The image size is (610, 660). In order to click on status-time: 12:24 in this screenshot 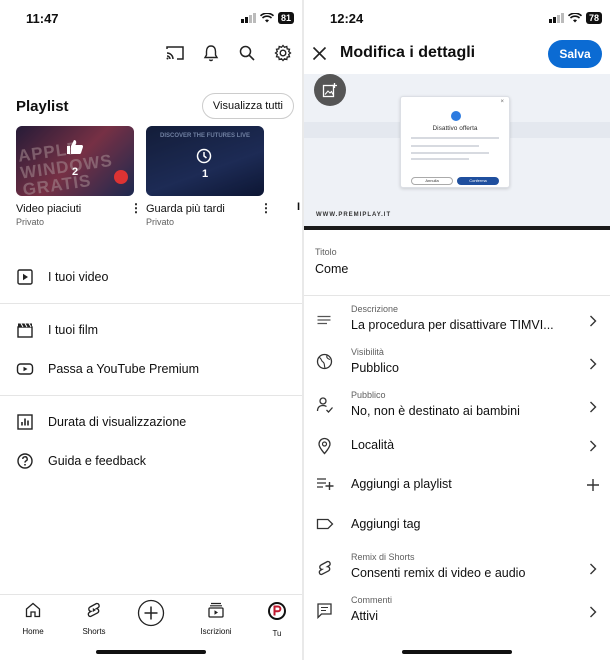, I will do `click(347, 18)`.